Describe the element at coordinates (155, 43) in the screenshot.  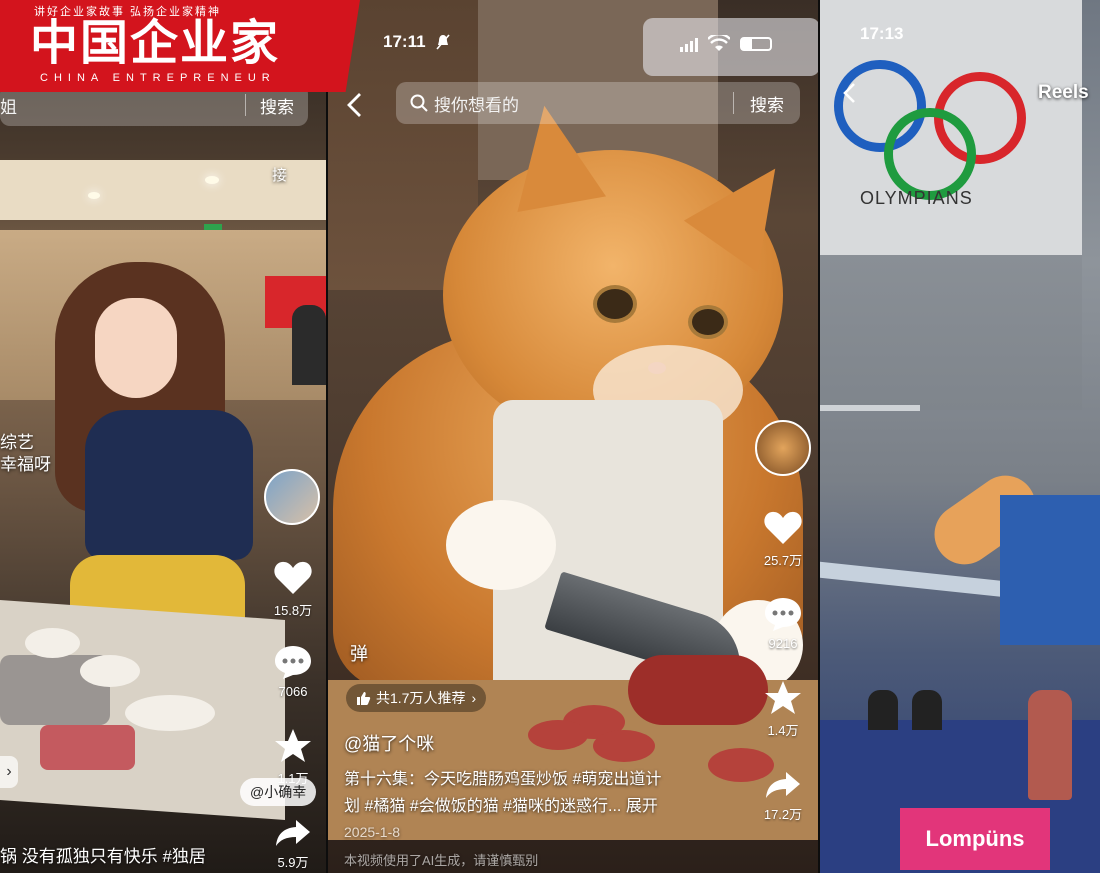
I see `brand-title: 中国企业家` at that location.